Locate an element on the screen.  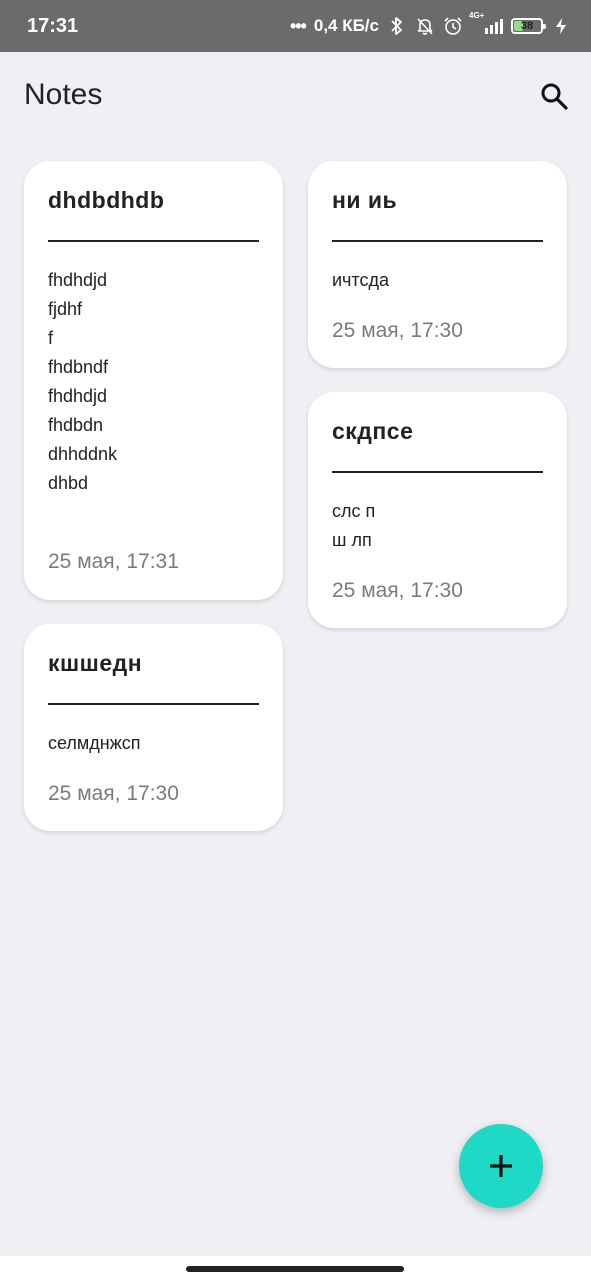
charging-icon is located at coordinates (561, 26).